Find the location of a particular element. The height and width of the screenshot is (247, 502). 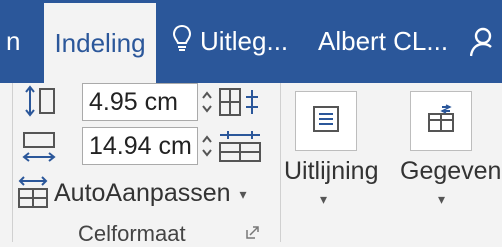

group-label-celformaat: Celformaat is located at coordinates (132, 233).